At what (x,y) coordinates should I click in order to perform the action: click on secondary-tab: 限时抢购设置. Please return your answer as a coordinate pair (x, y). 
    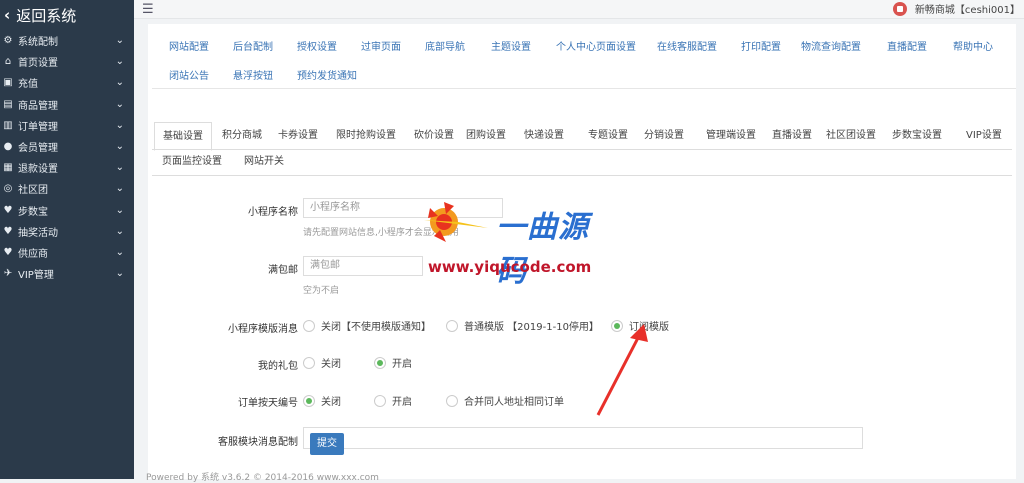
    Looking at the image, I should click on (366, 135).